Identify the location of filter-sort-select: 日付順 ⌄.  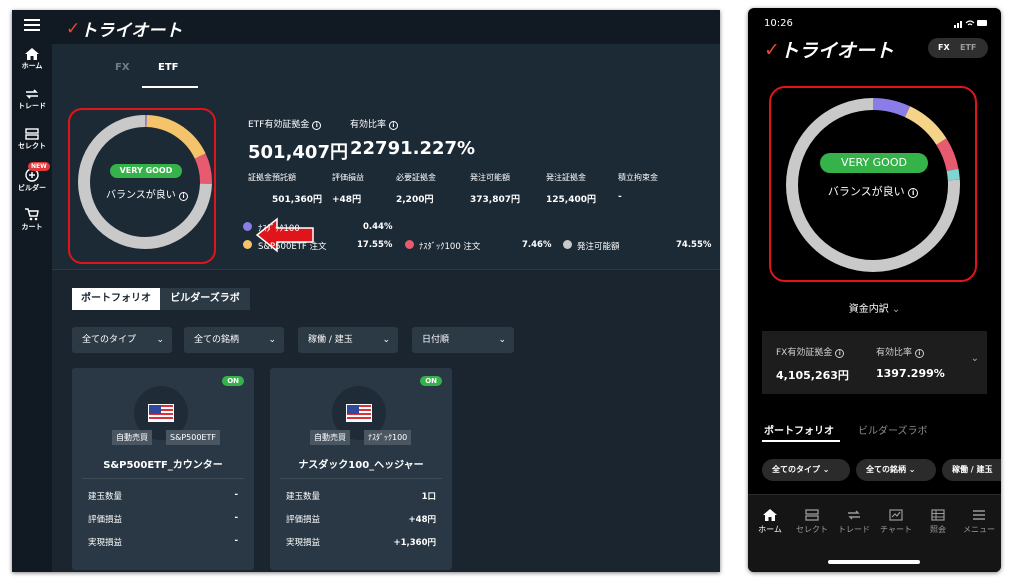
(463, 340).